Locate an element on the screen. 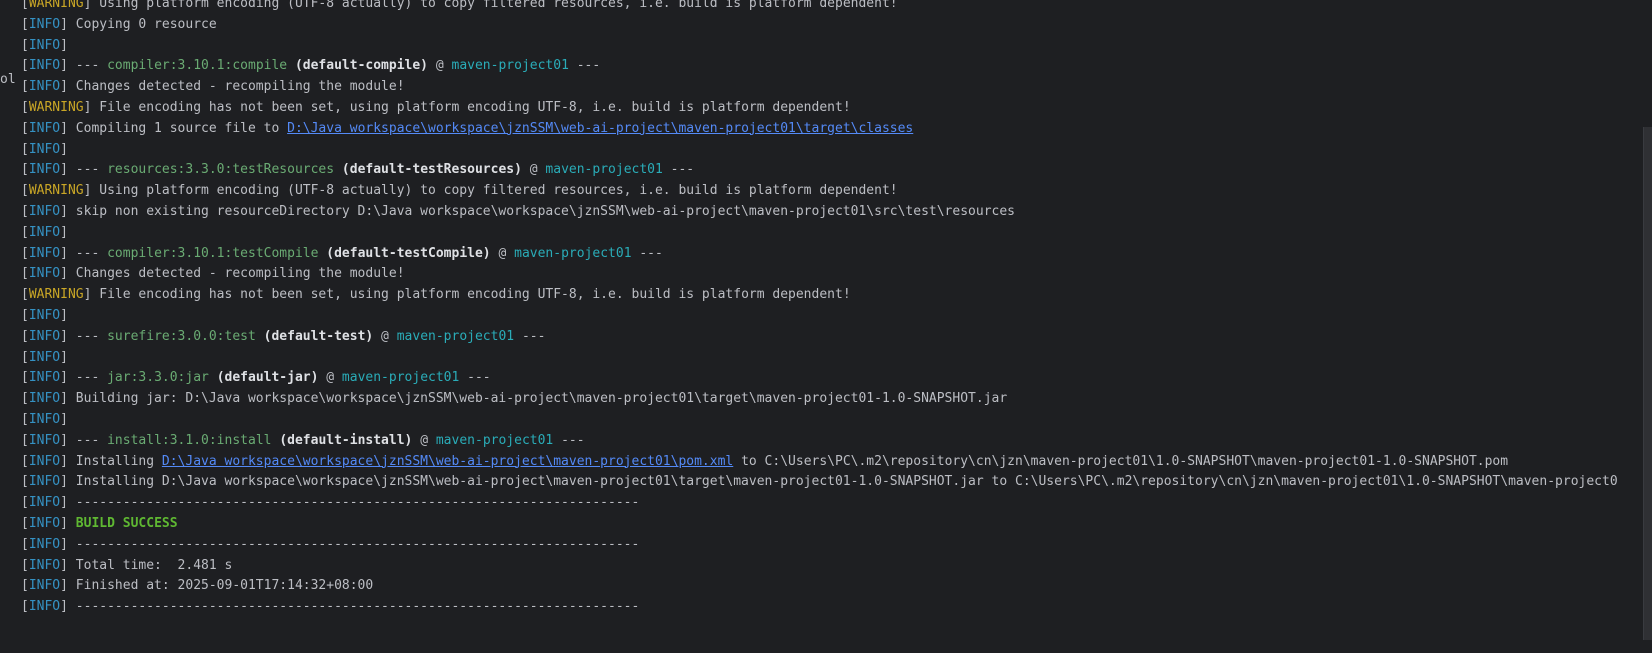 The height and width of the screenshot is (653, 1652). plugin-goal: resources:3.3.0:testResources is located at coordinates (221, 170).